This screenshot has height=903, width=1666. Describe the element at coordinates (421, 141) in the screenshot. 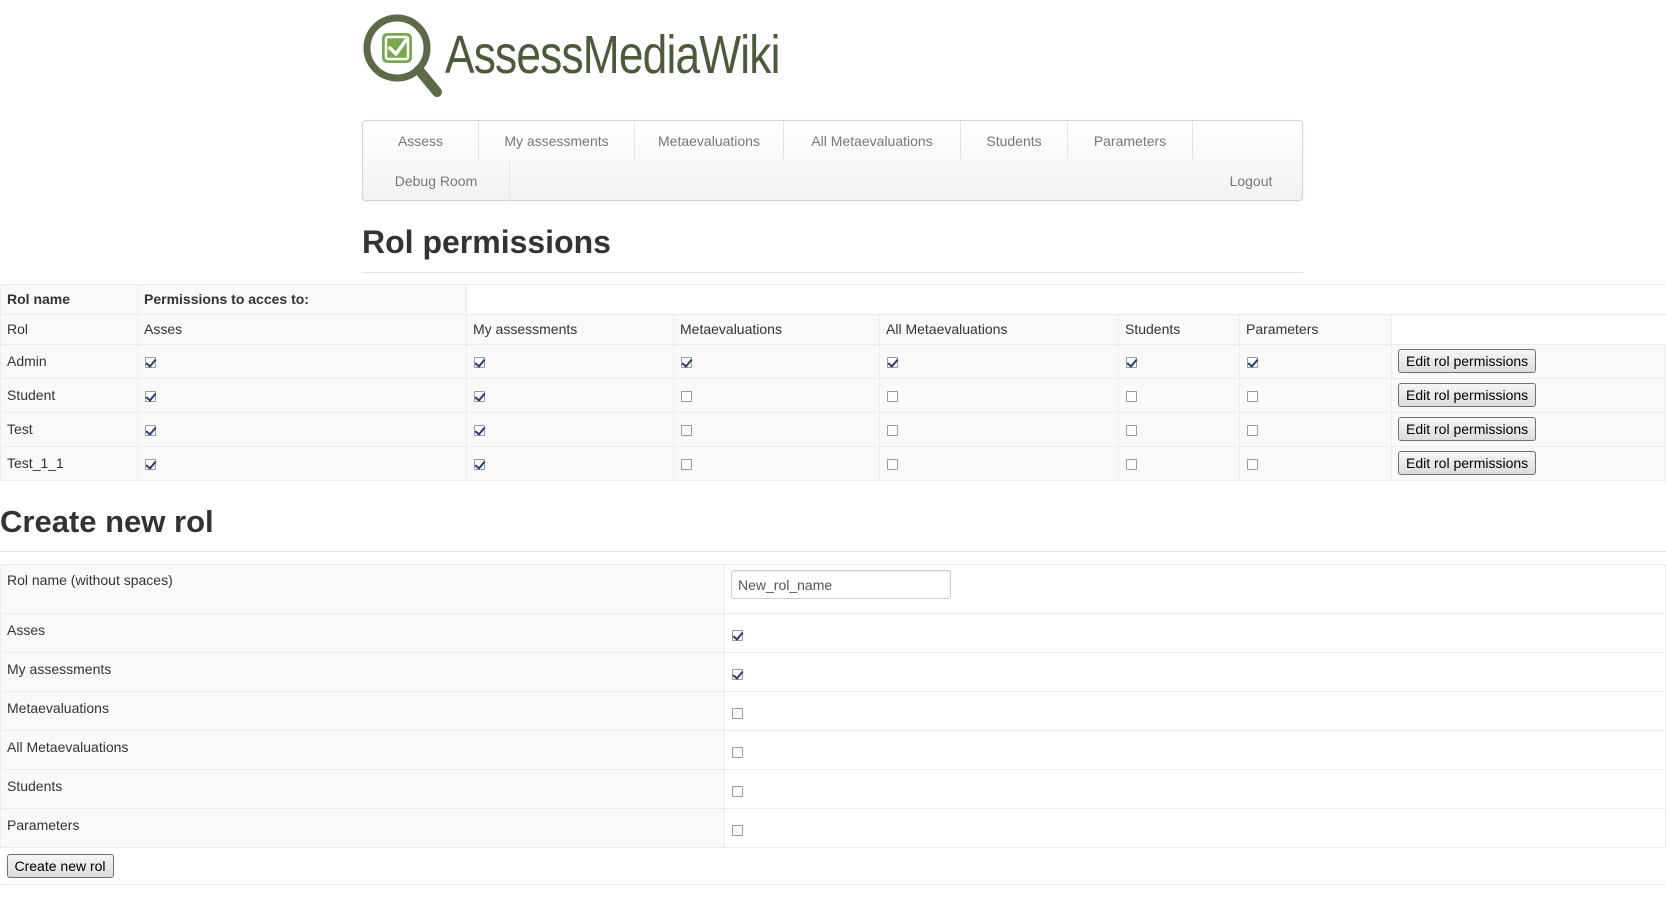

I see `nav-assess: Assess` at that location.